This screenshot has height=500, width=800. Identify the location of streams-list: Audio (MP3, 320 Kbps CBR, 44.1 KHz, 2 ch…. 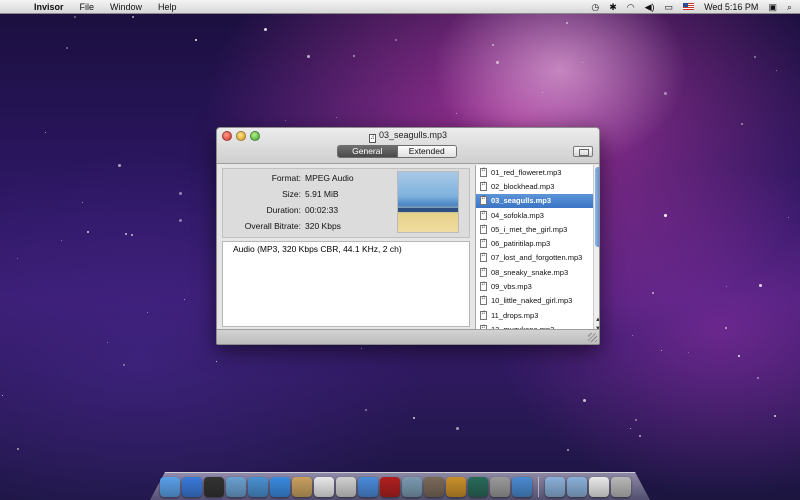
(346, 284).